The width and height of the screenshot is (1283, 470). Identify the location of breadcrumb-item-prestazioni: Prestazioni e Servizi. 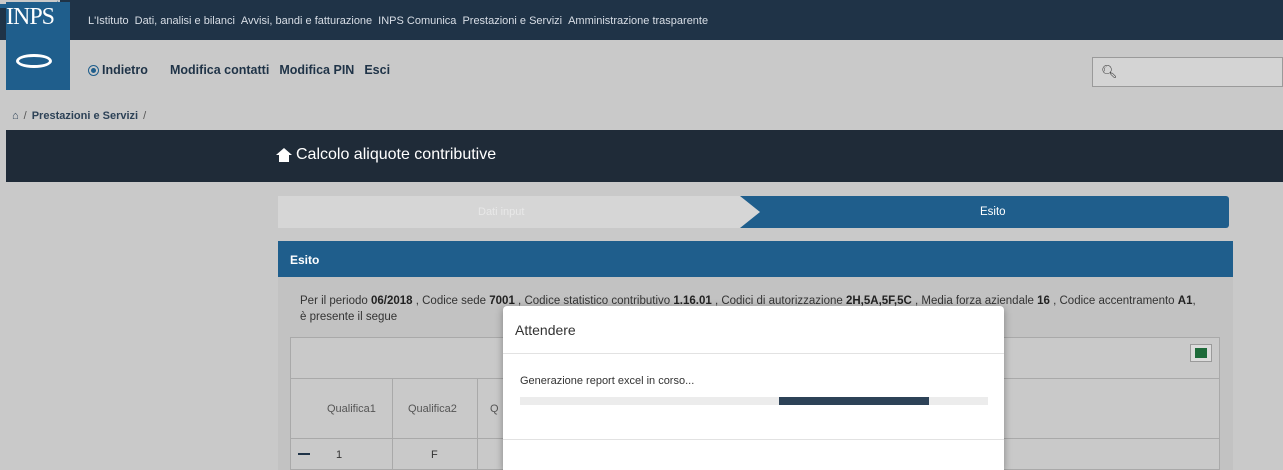
(85, 116).